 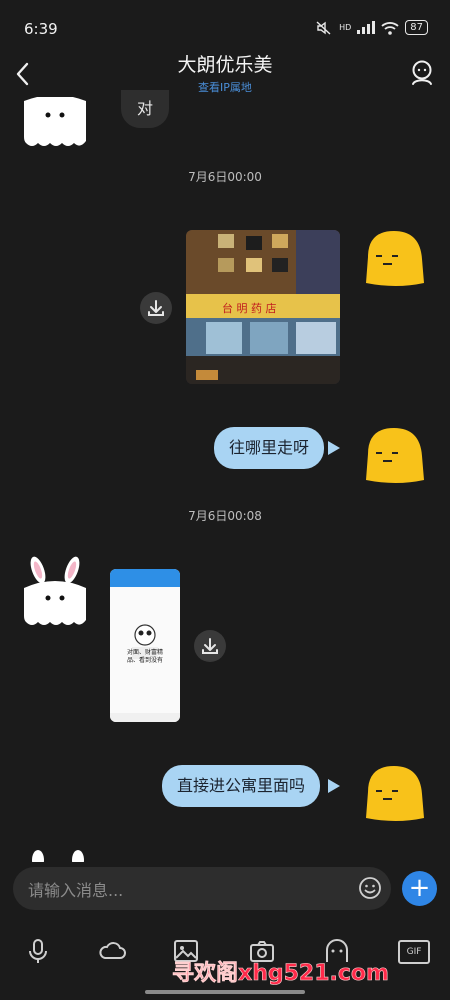 I want to click on photo-message: 台 明 药 店, so click(x=263, y=307).